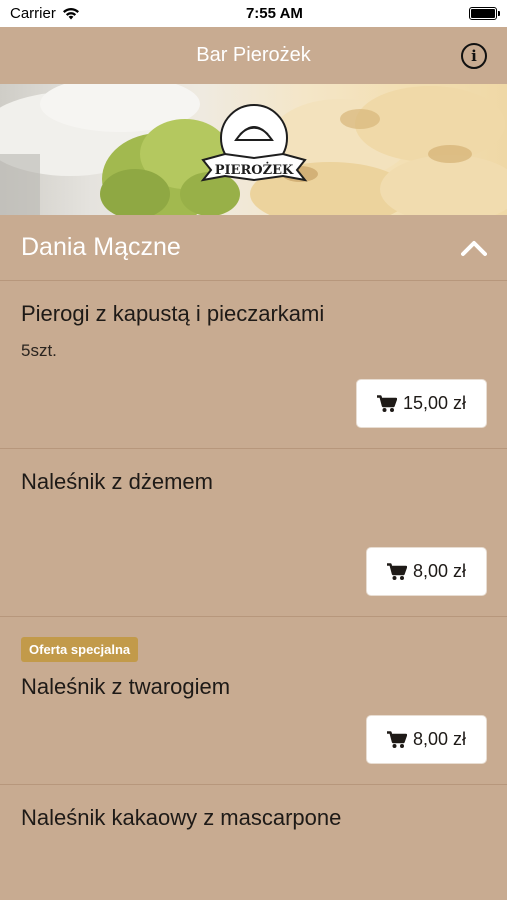  What do you see at coordinates (434, 403) in the screenshot?
I see `price-label: 15,00 zł` at bounding box center [434, 403].